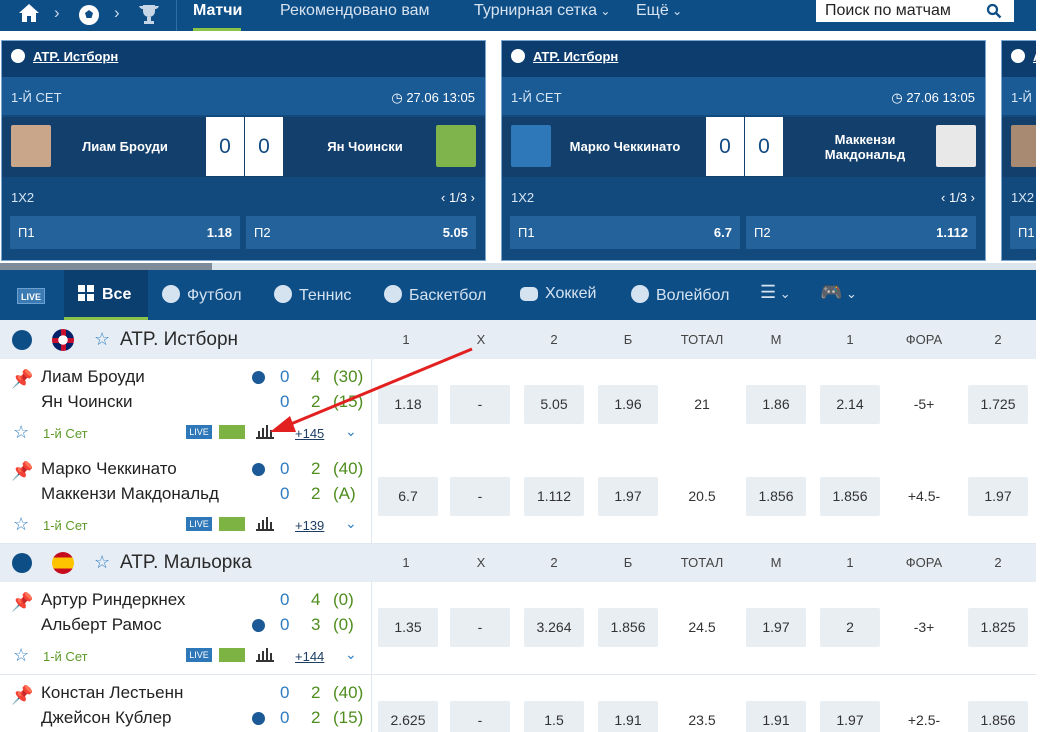  I want to click on odds-cell: 1.96, so click(628, 404).